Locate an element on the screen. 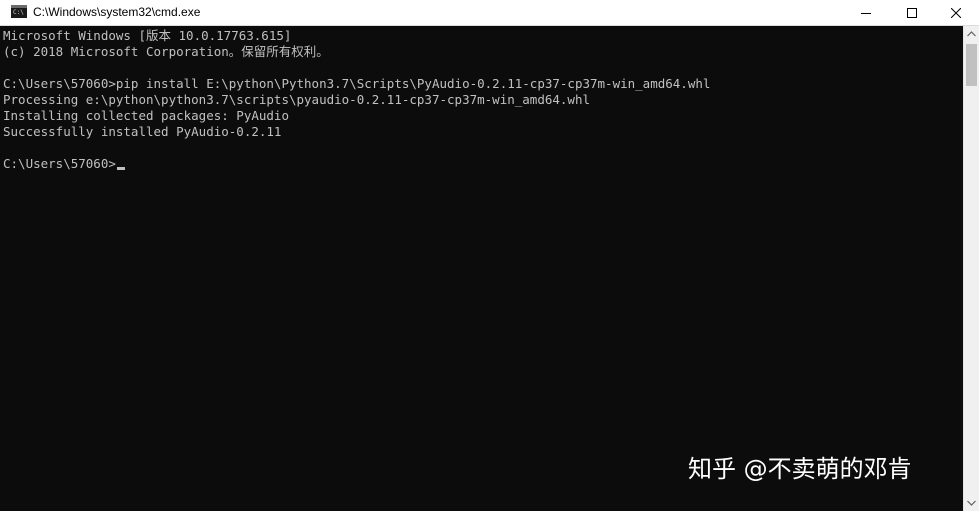 This screenshot has width=979, height=511. scroll-thumb is located at coordinates (971, 65).